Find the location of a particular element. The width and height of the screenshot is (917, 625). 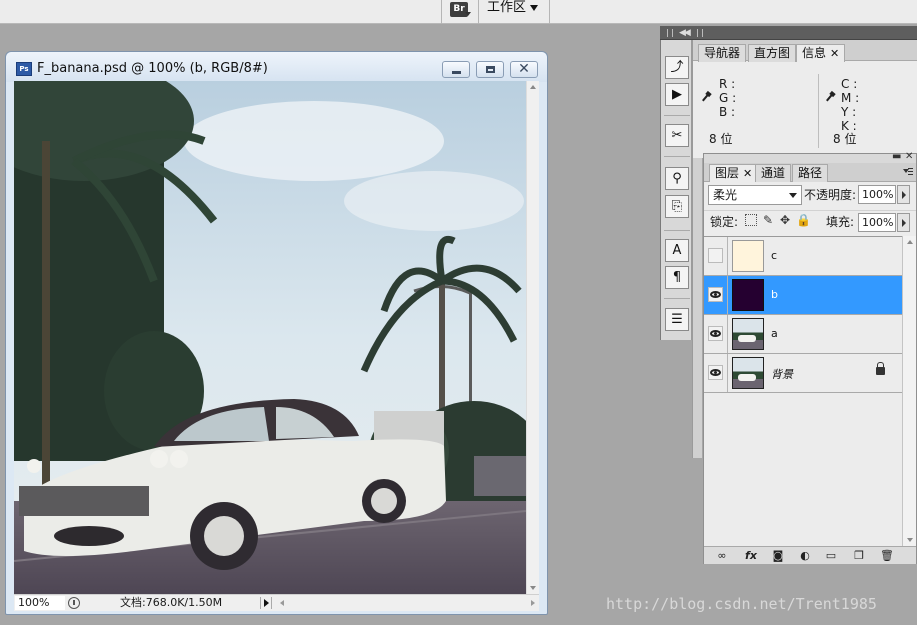

opacity-slider-button is located at coordinates (903, 194).